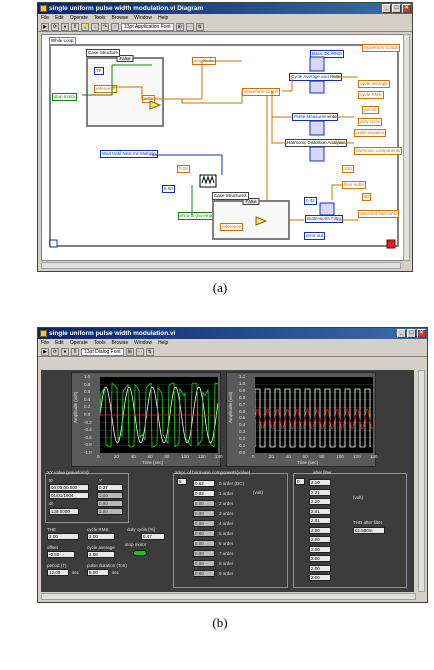  I want to click on diagram-vscroll, so click(406, 147).